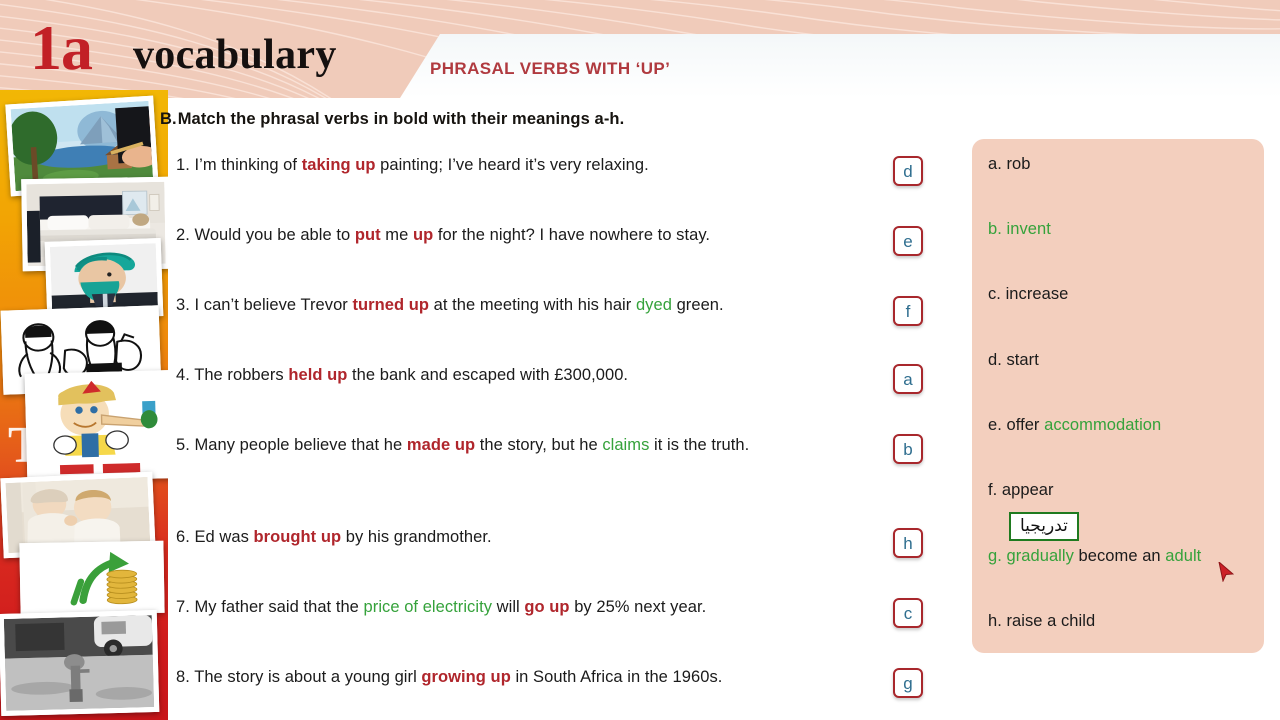  What do you see at coordinates (416, 537) in the screenshot?
I see `question-text: by his grandmother.` at bounding box center [416, 537].